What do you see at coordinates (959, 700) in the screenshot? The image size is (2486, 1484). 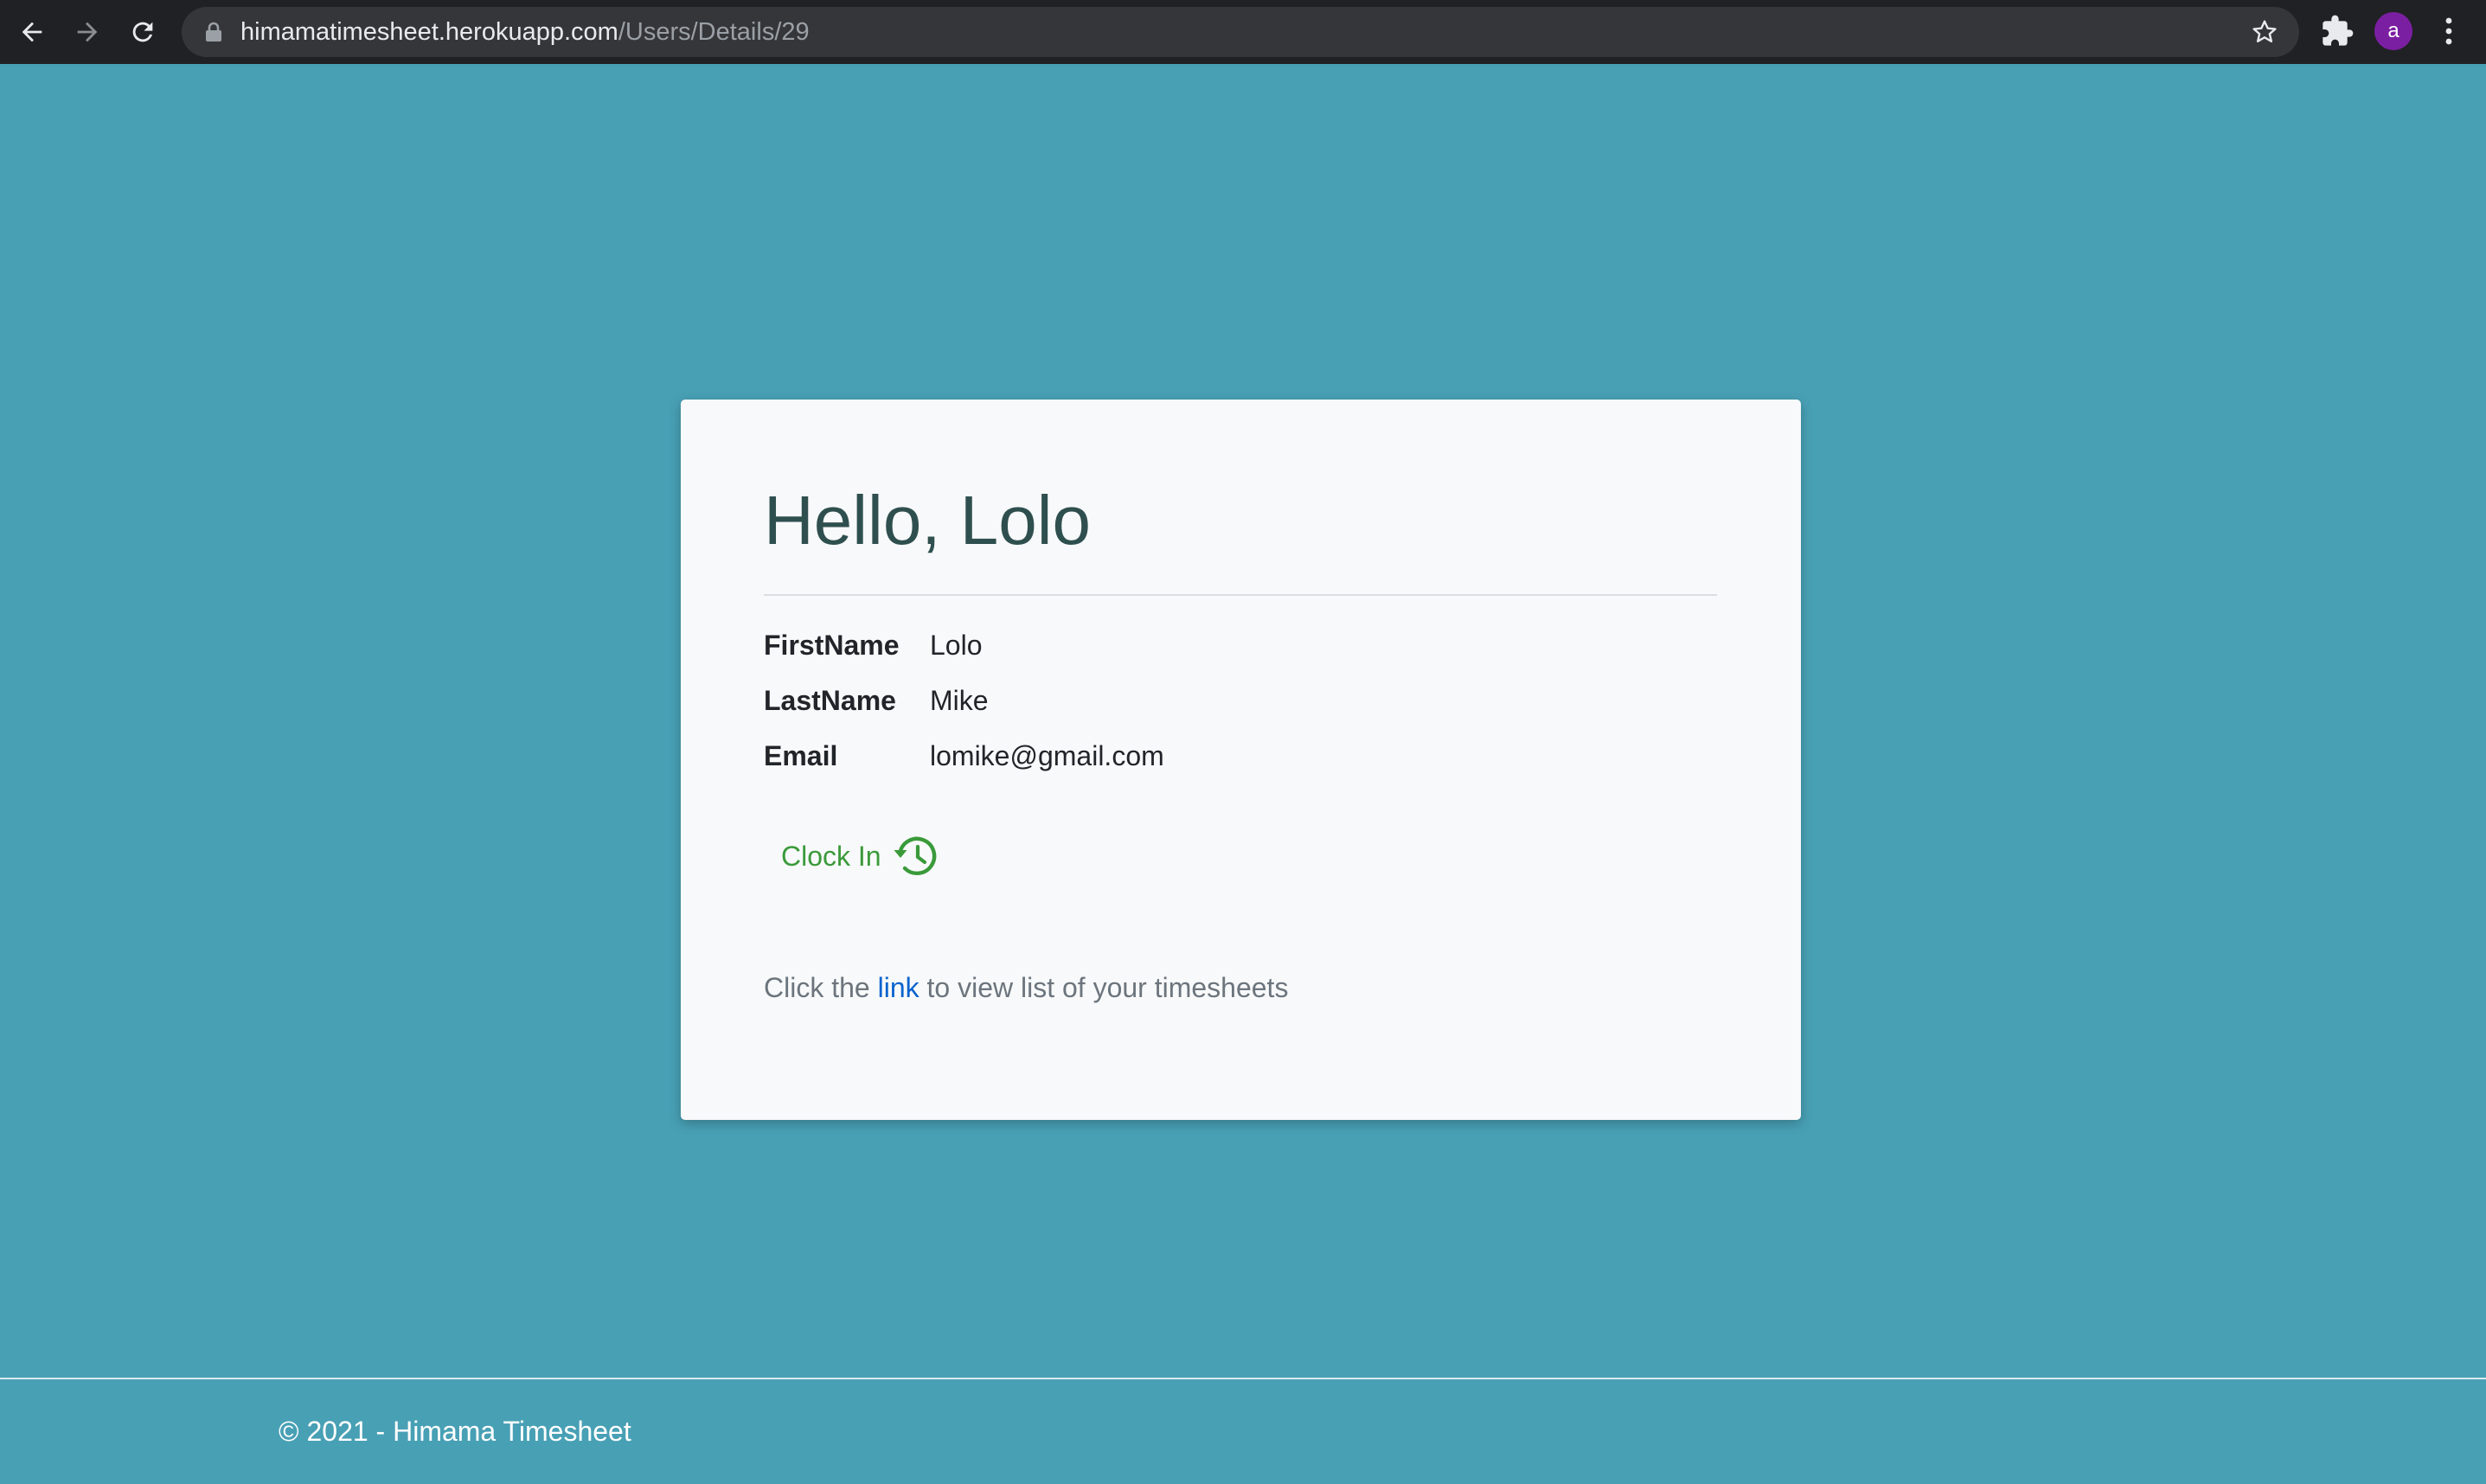 I see `lastname-value: Mike` at bounding box center [959, 700].